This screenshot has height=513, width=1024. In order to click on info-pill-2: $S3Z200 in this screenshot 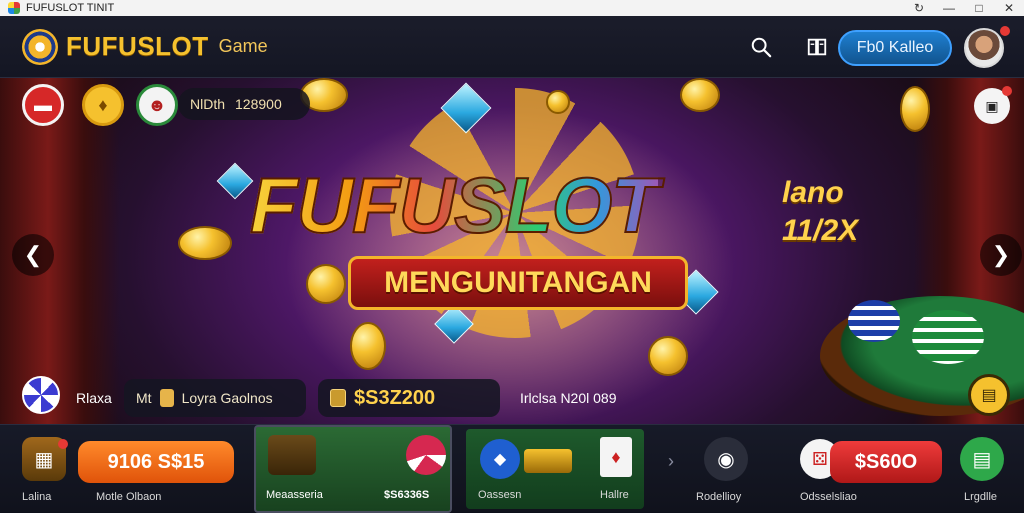, I will do `click(409, 398)`.